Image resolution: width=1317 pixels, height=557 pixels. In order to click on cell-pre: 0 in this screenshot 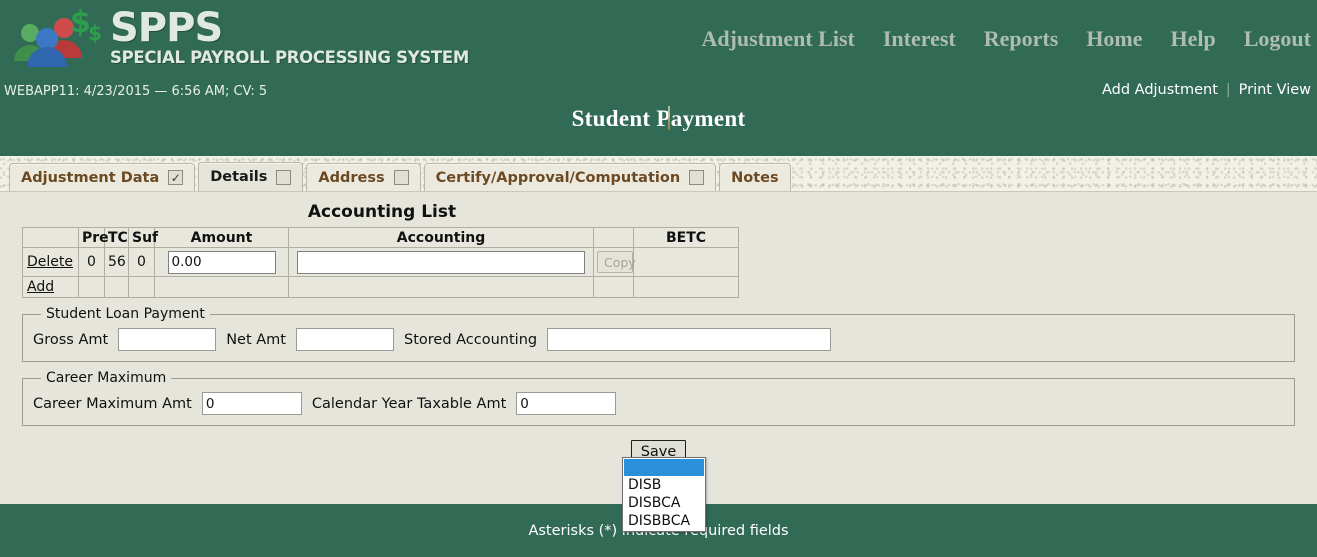, I will do `click(91, 262)`.